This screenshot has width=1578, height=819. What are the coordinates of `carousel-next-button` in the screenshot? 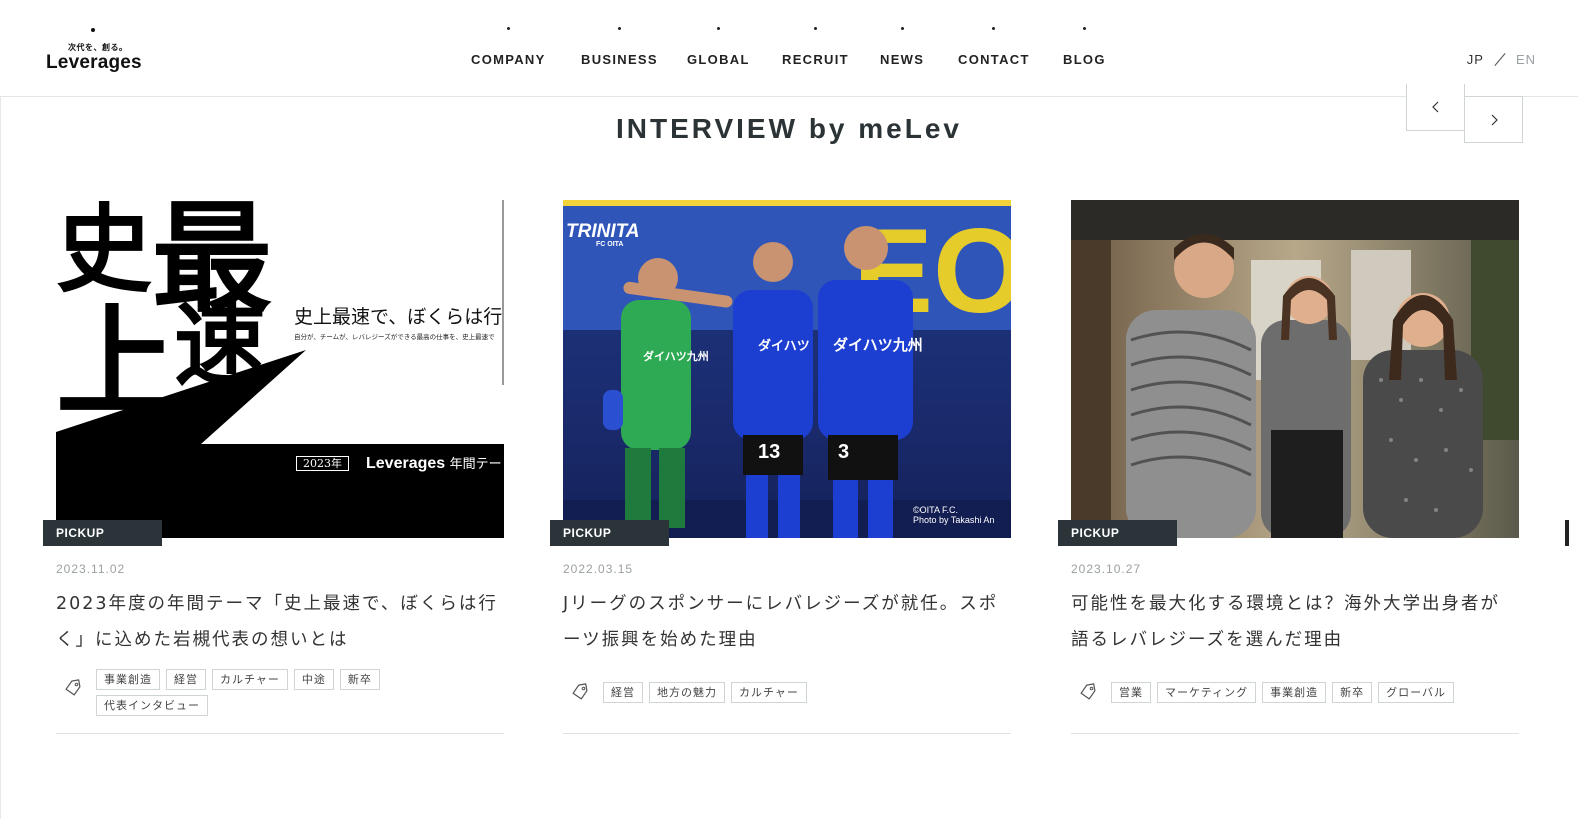 It's located at (1493, 119).